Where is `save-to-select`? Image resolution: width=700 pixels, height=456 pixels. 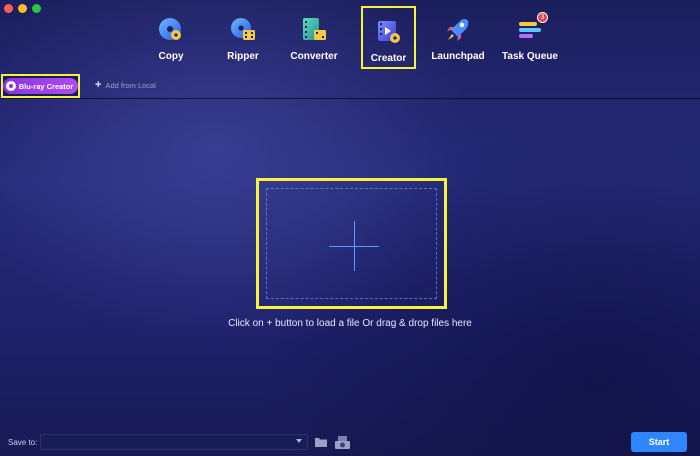 save-to-select is located at coordinates (174, 442).